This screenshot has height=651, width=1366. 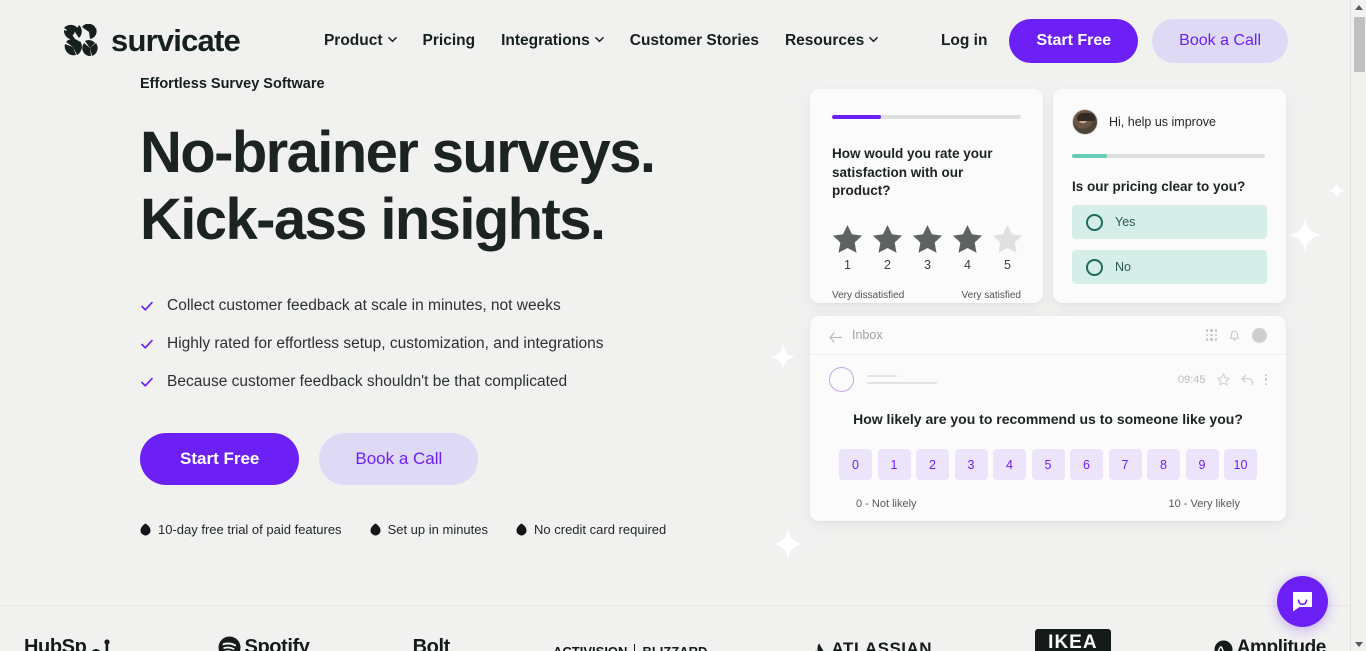 What do you see at coordinates (847, 264) in the screenshot?
I see `star-label: 1` at bounding box center [847, 264].